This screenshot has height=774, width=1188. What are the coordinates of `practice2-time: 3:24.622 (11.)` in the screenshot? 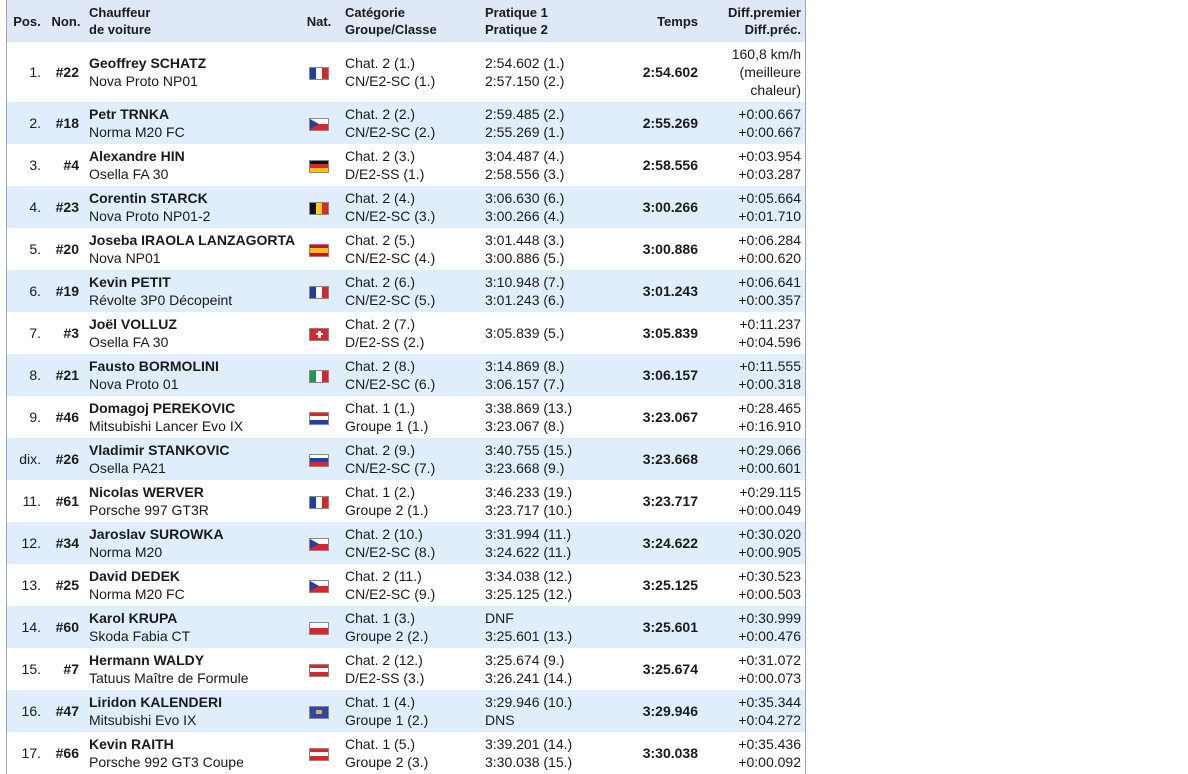 It's located at (528, 552).